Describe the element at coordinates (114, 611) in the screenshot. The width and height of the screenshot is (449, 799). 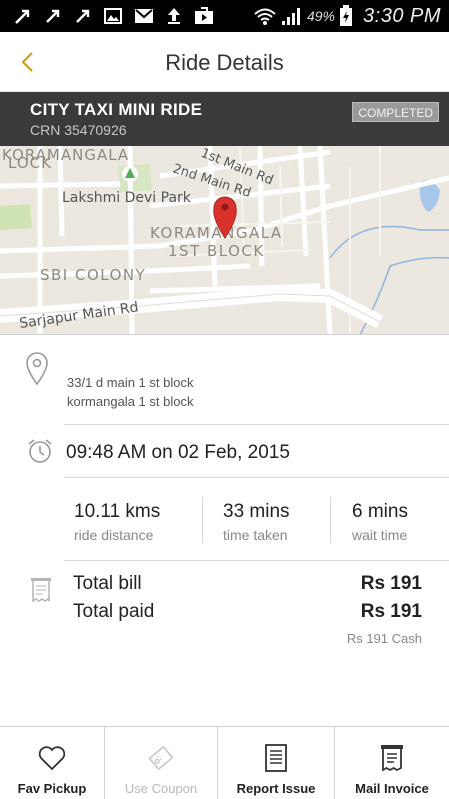
I see `total-paid-label: Total paid` at that location.